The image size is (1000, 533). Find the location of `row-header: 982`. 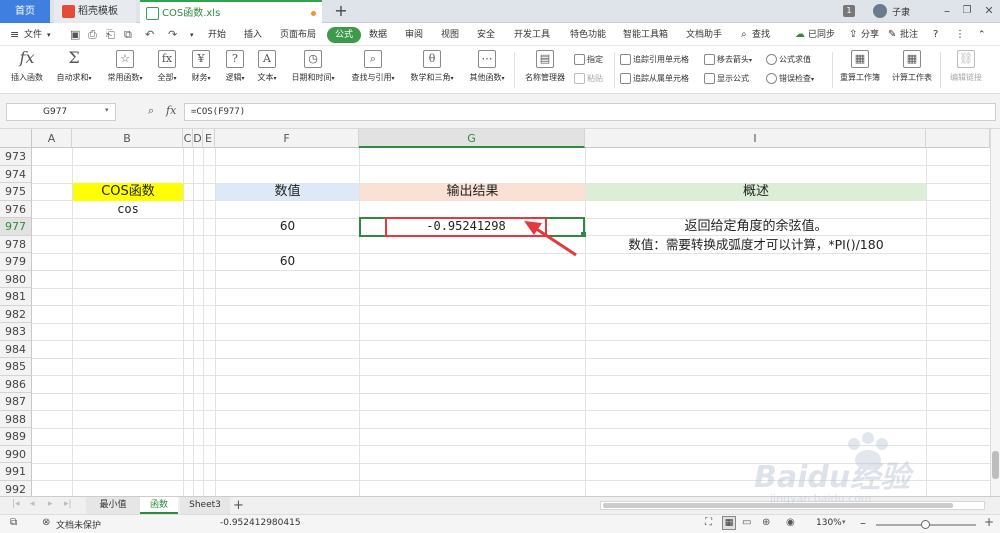

row-header: 982 is located at coordinates (16, 314).